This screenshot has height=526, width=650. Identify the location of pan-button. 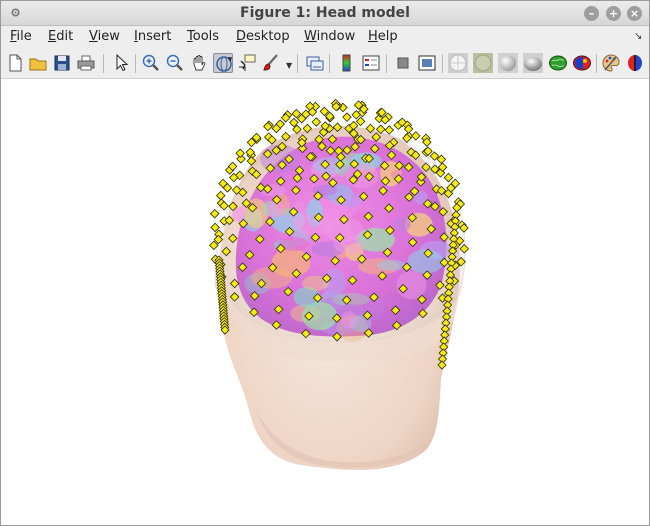
(199, 63).